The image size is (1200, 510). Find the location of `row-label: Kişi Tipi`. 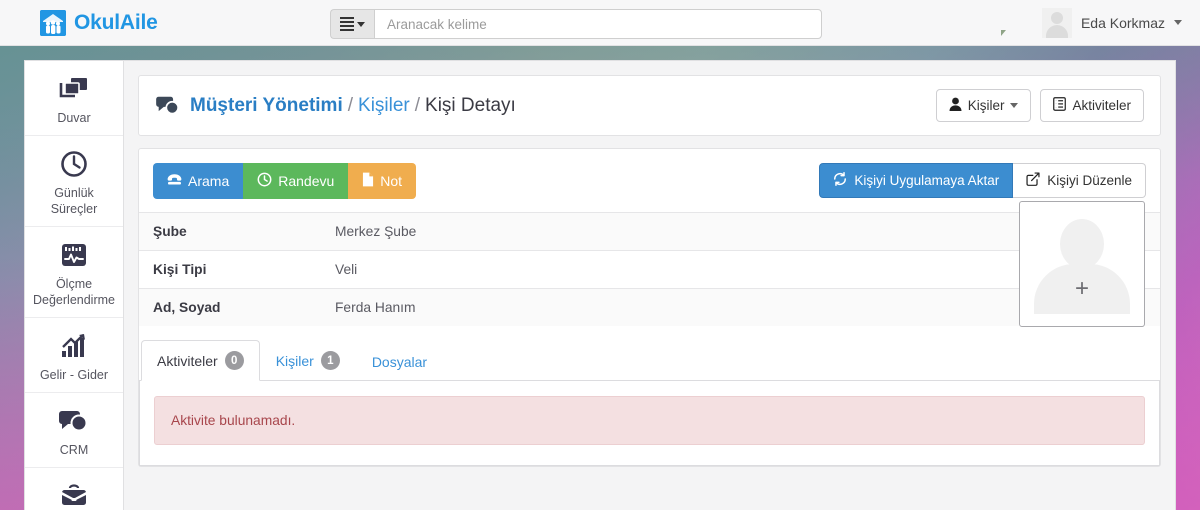

row-label: Kişi Tipi is located at coordinates (180, 269).